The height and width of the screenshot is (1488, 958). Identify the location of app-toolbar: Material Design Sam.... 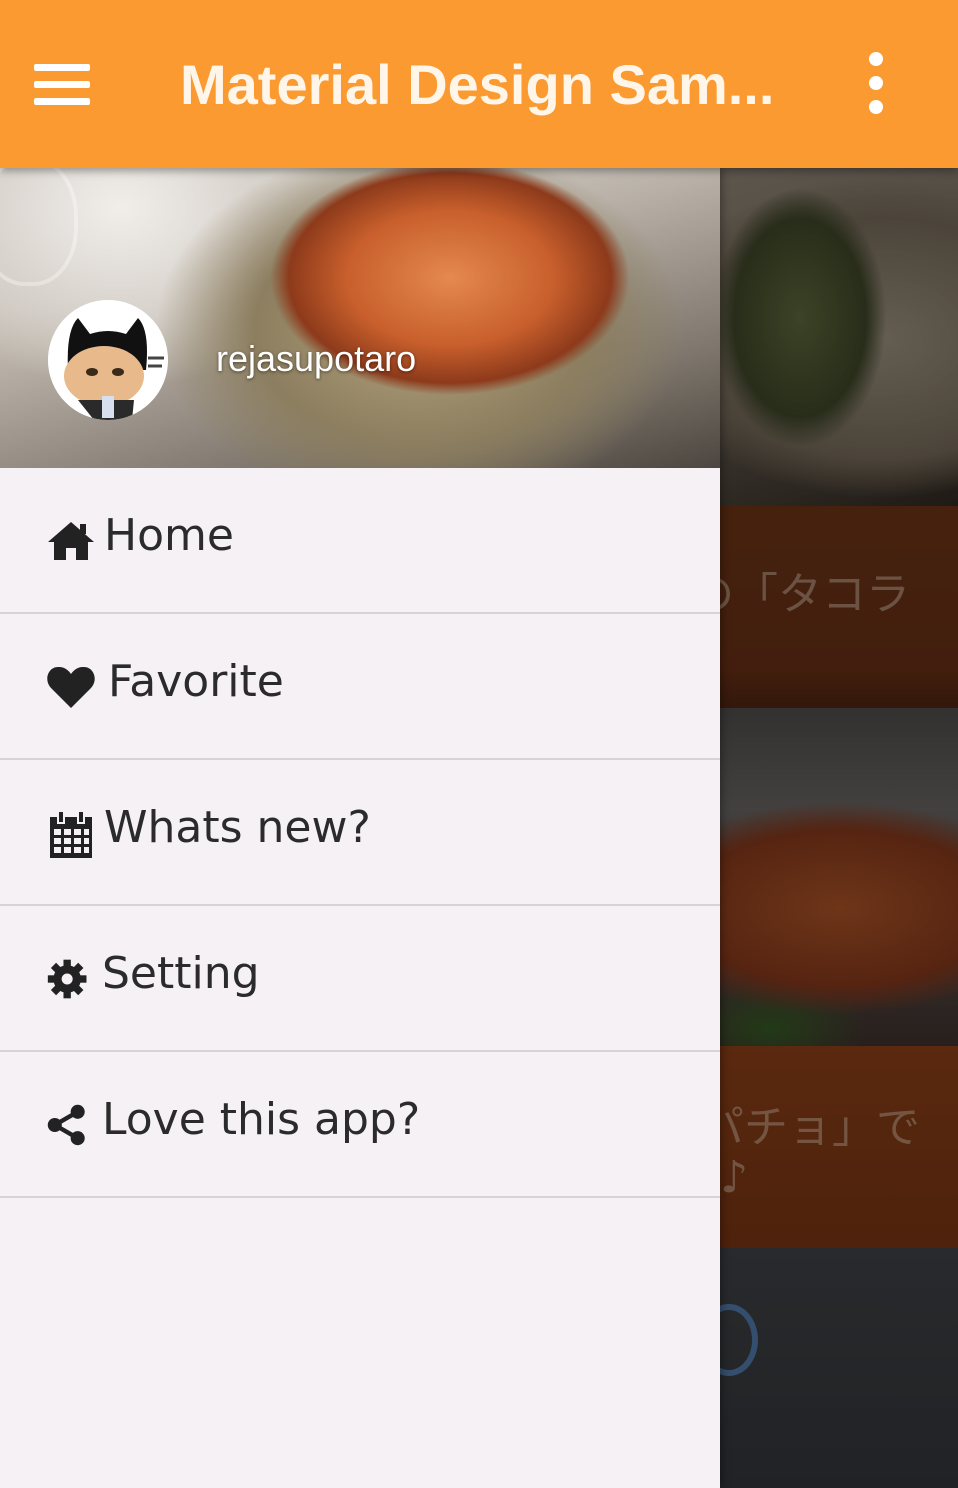
(479, 84).